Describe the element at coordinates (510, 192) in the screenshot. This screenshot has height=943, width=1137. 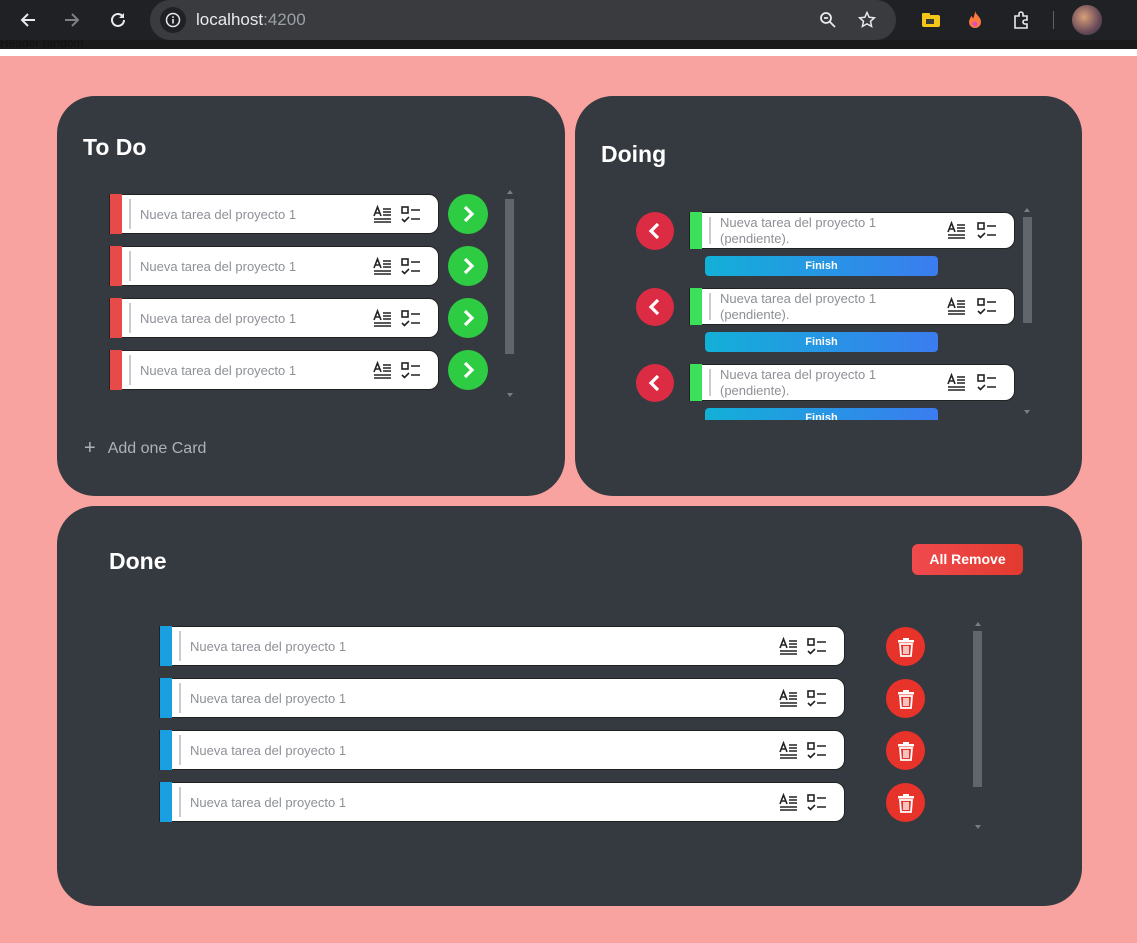
I see `todo-scroll-up` at that location.